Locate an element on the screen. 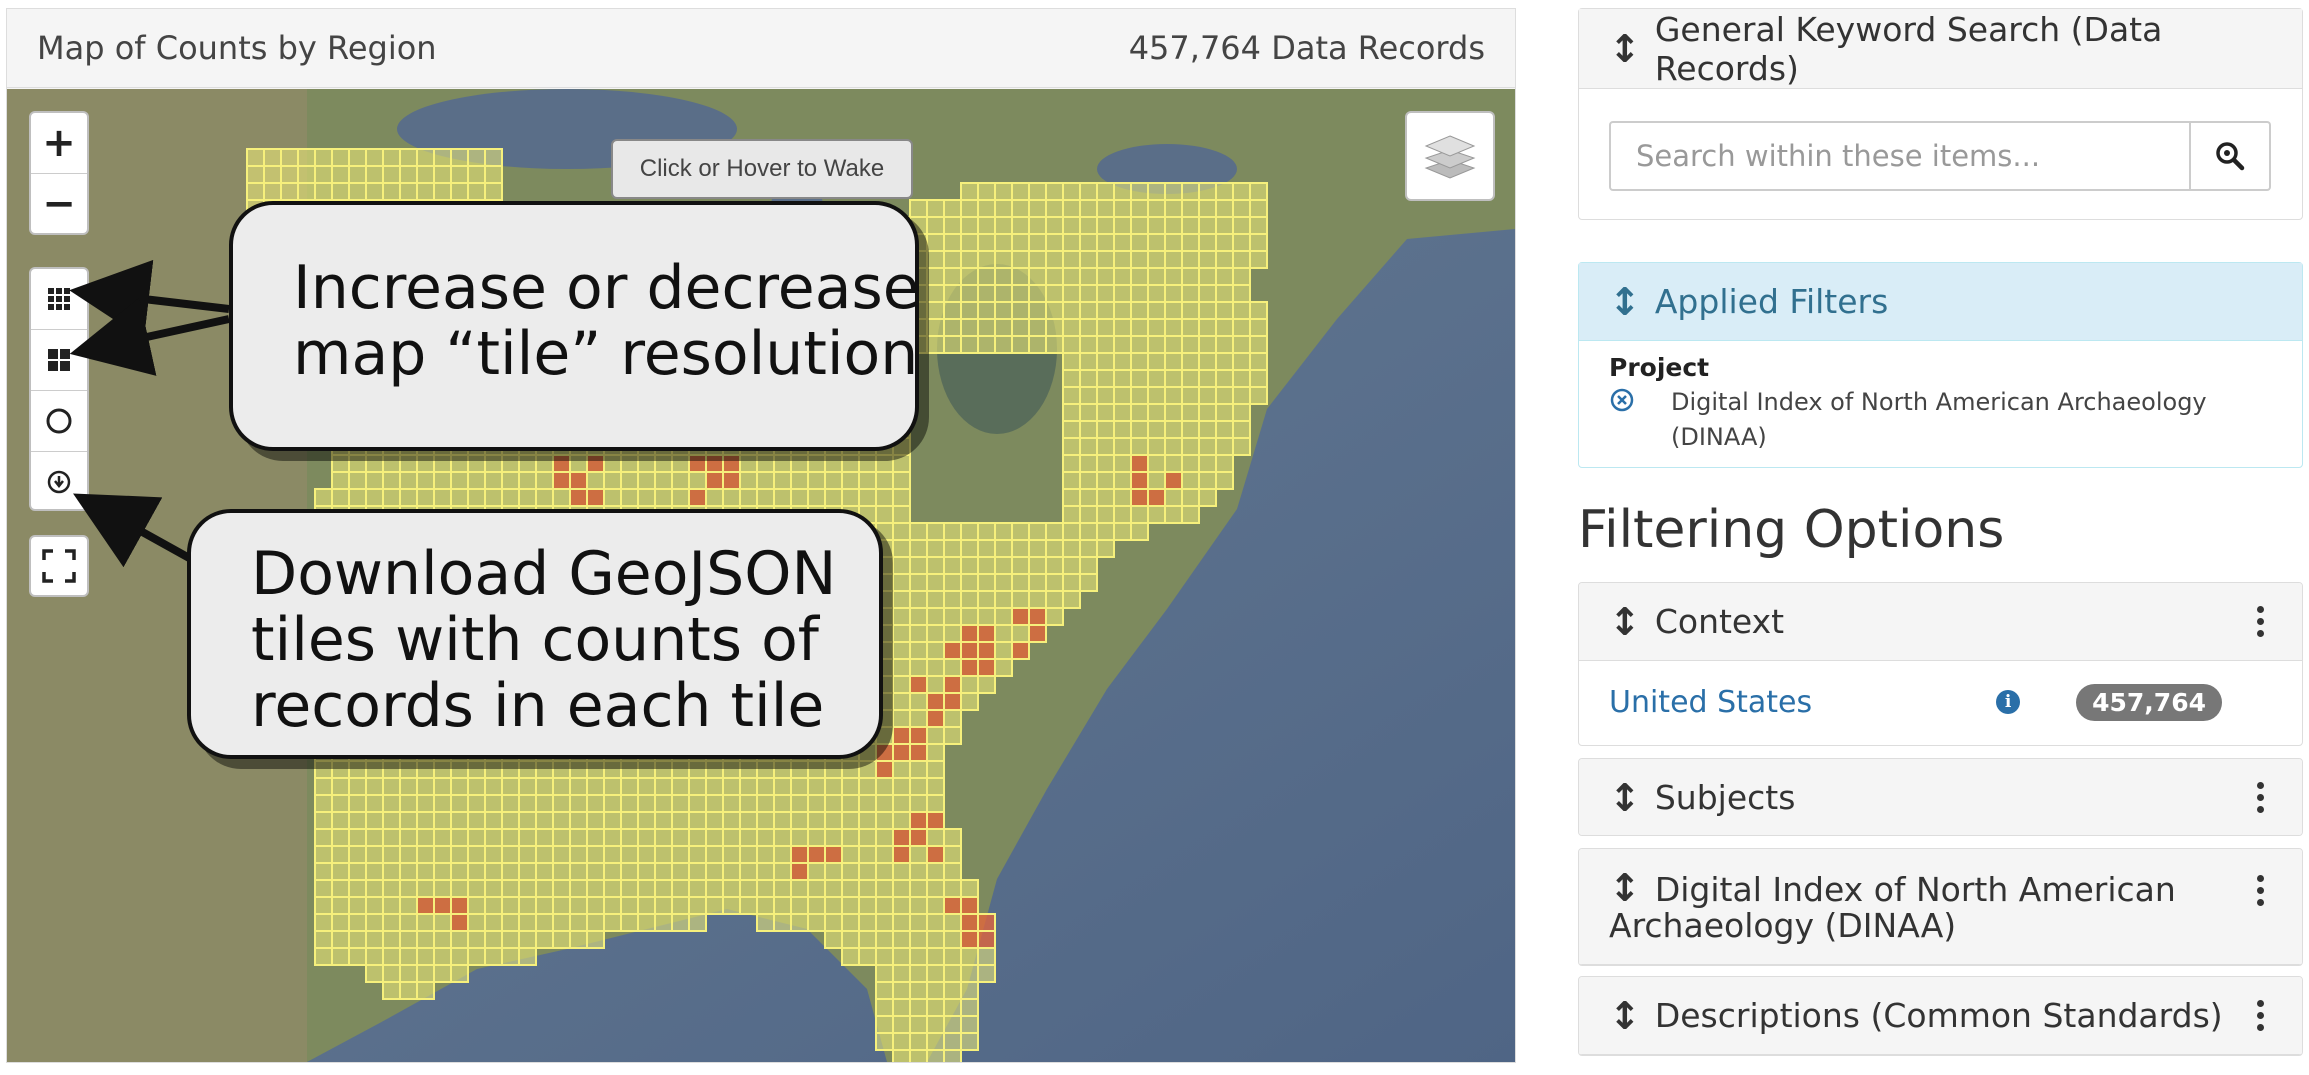 The height and width of the screenshot is (1075, 2309). facet-item: United States i 457,764 is located at coordinates (1940, 702).